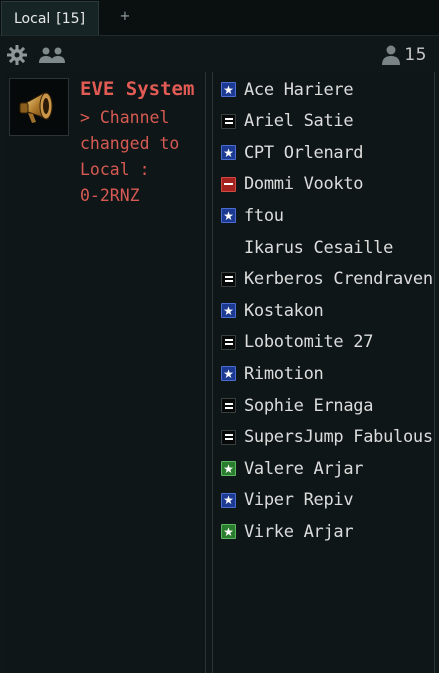 The image size is (439, 673). What do you see at coordinates (391, 55) in the screenshot?
I see `person-icon` at bounding box center [391, 55].